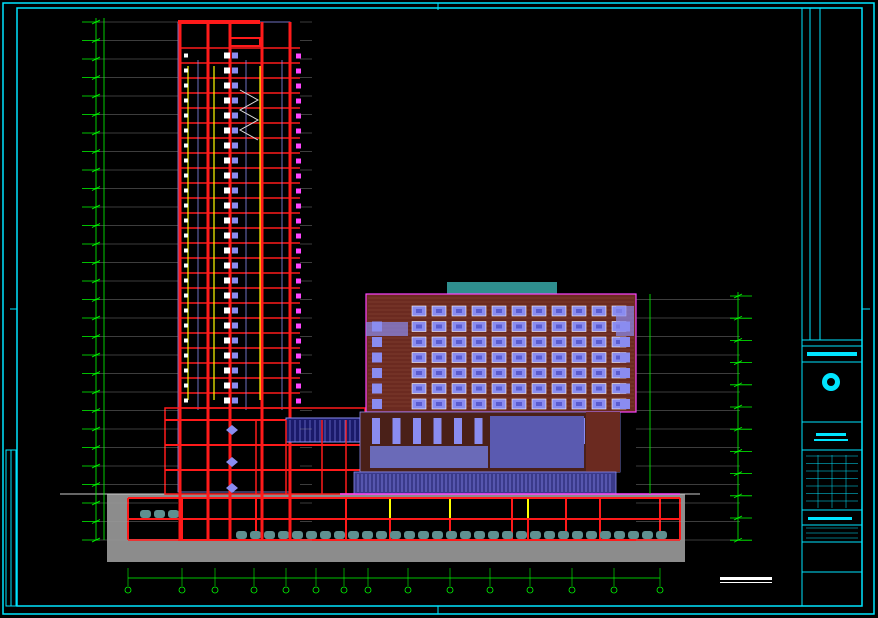 The height and width of the screenshot is (618, 878). I want to click on logo-circle-icon, so click(831, 382).